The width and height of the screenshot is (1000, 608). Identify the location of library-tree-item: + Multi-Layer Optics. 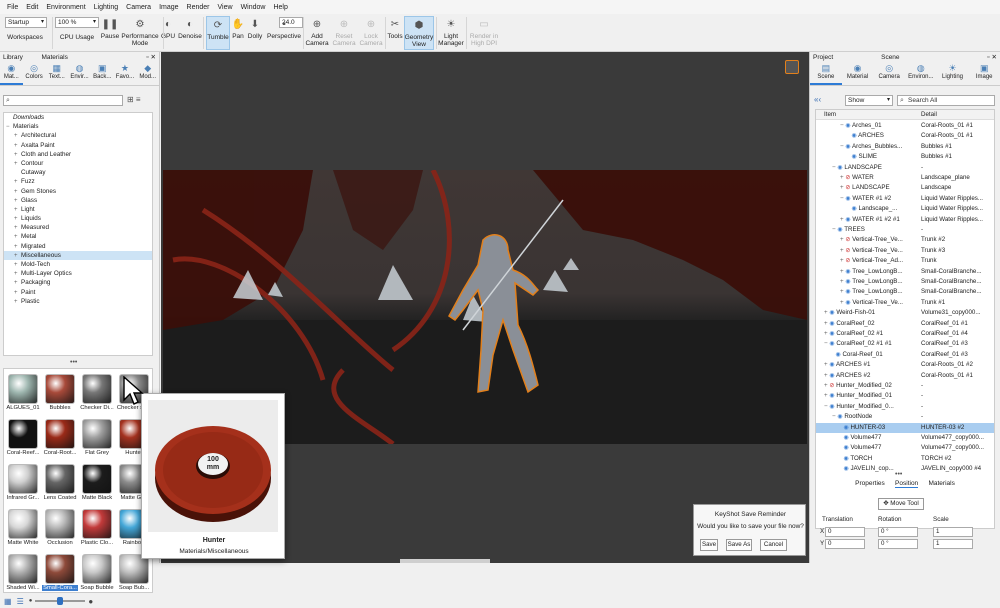
(78, 273).